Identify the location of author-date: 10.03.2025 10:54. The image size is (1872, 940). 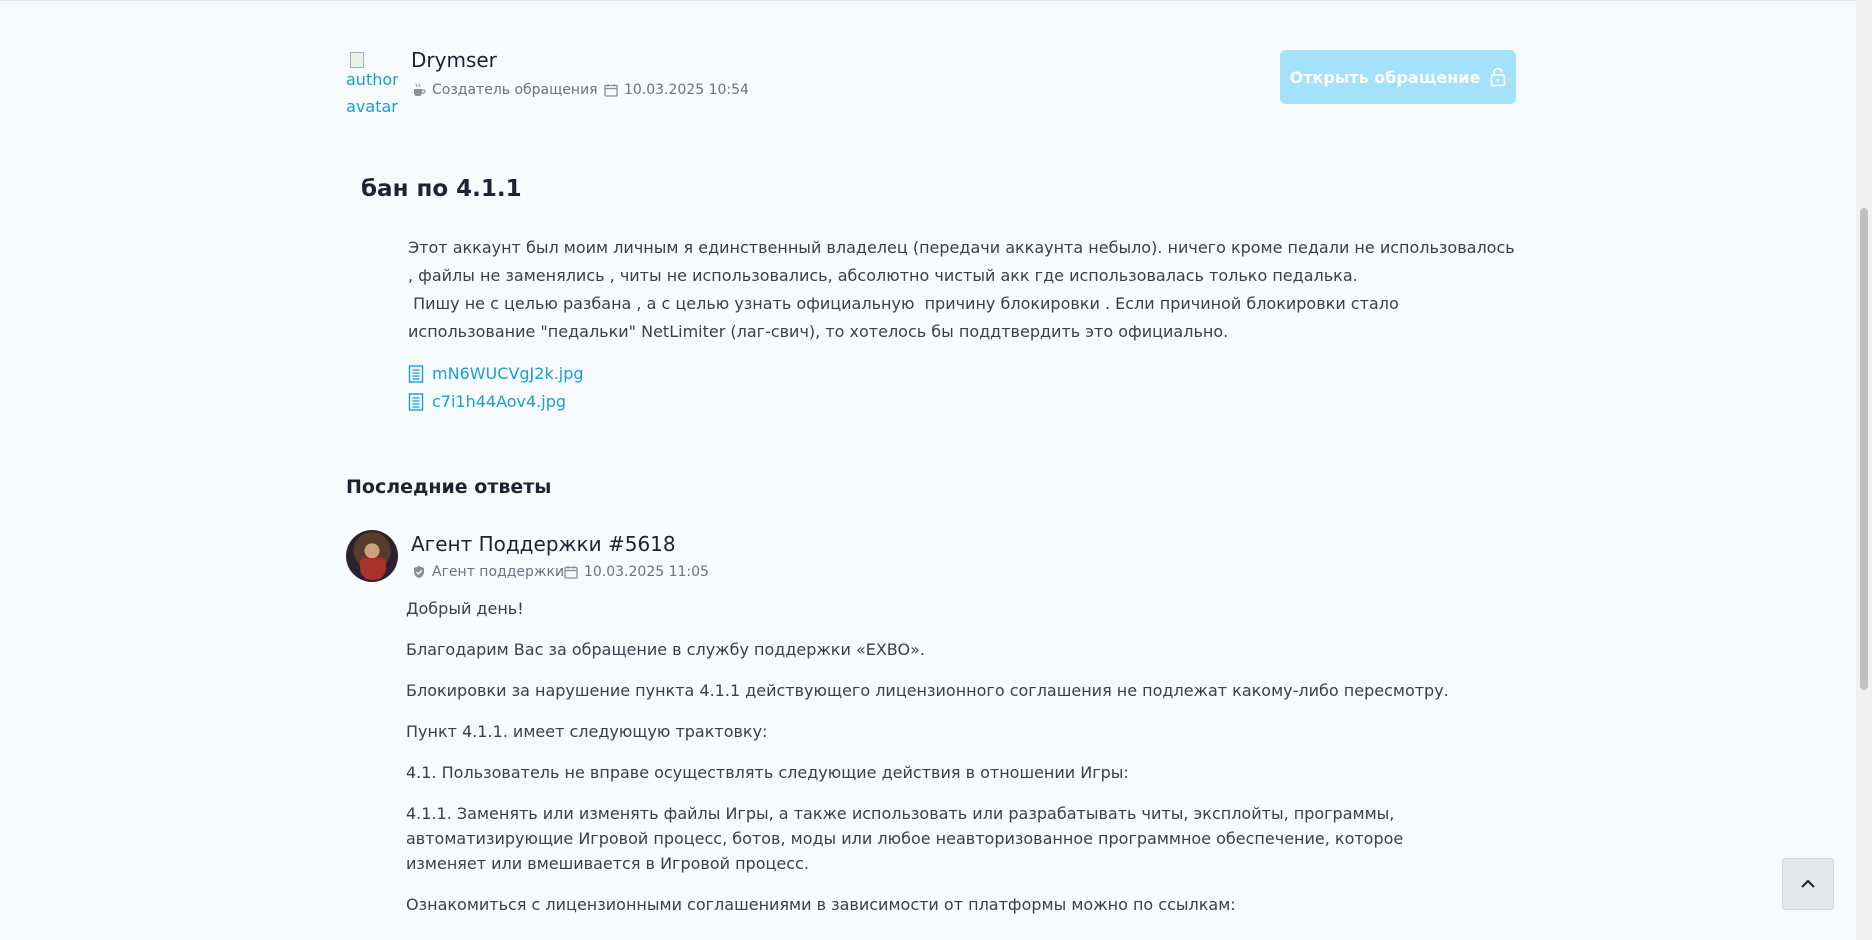
(676, 90).